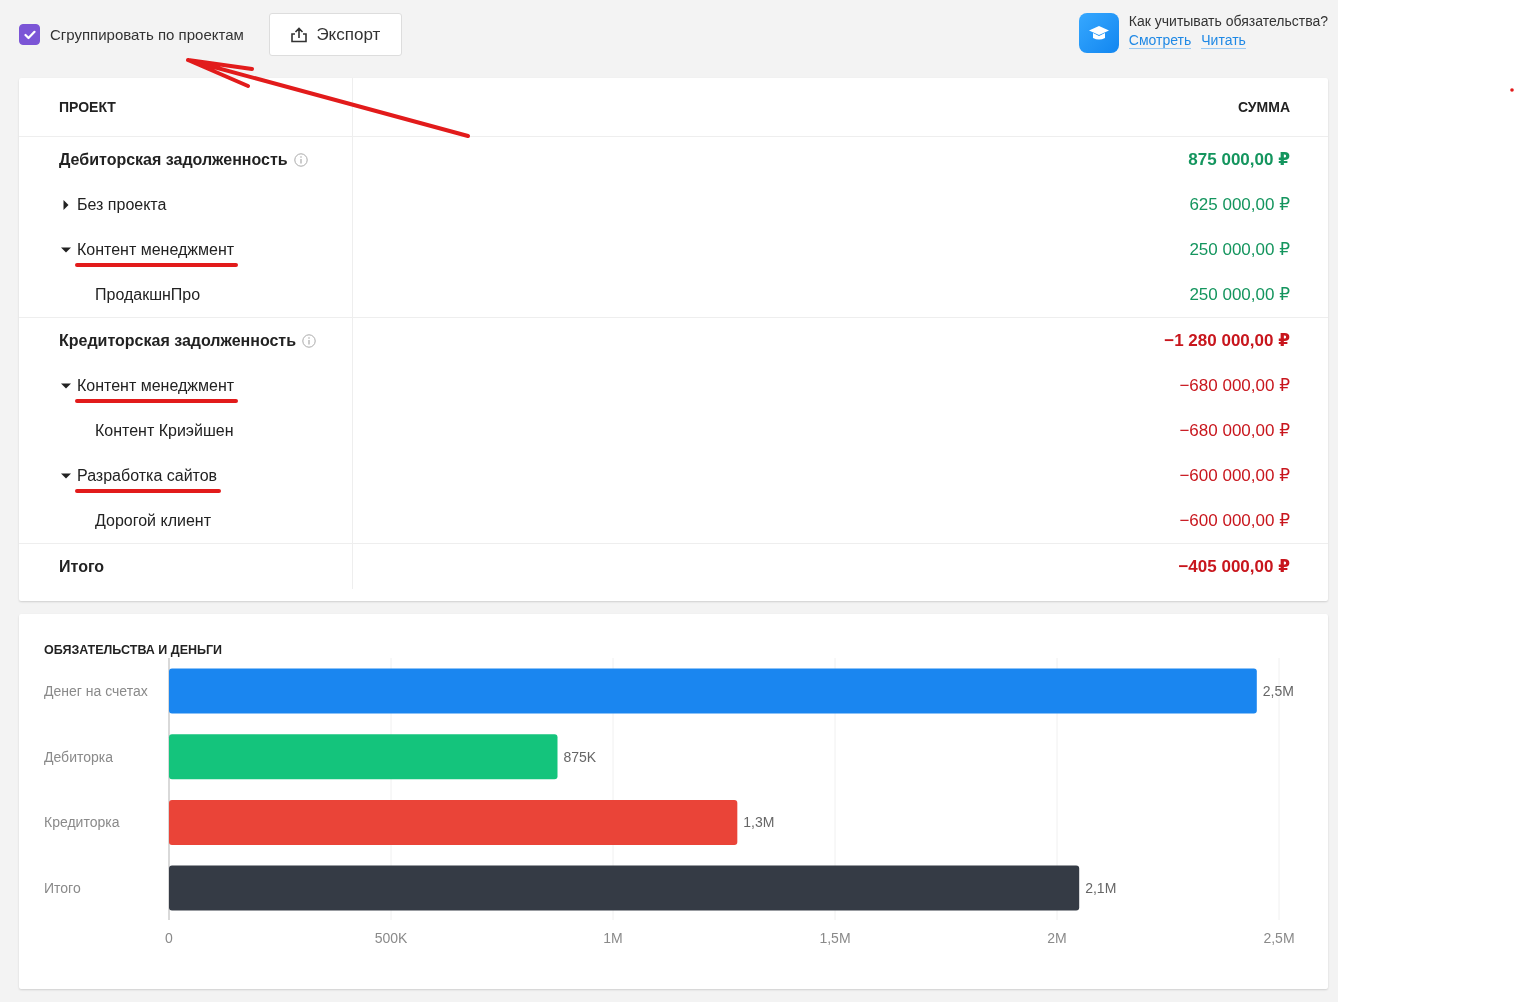 This screenshot has height=1002, width=1516. I want to click on checkmark-icon, so click(29, 34).